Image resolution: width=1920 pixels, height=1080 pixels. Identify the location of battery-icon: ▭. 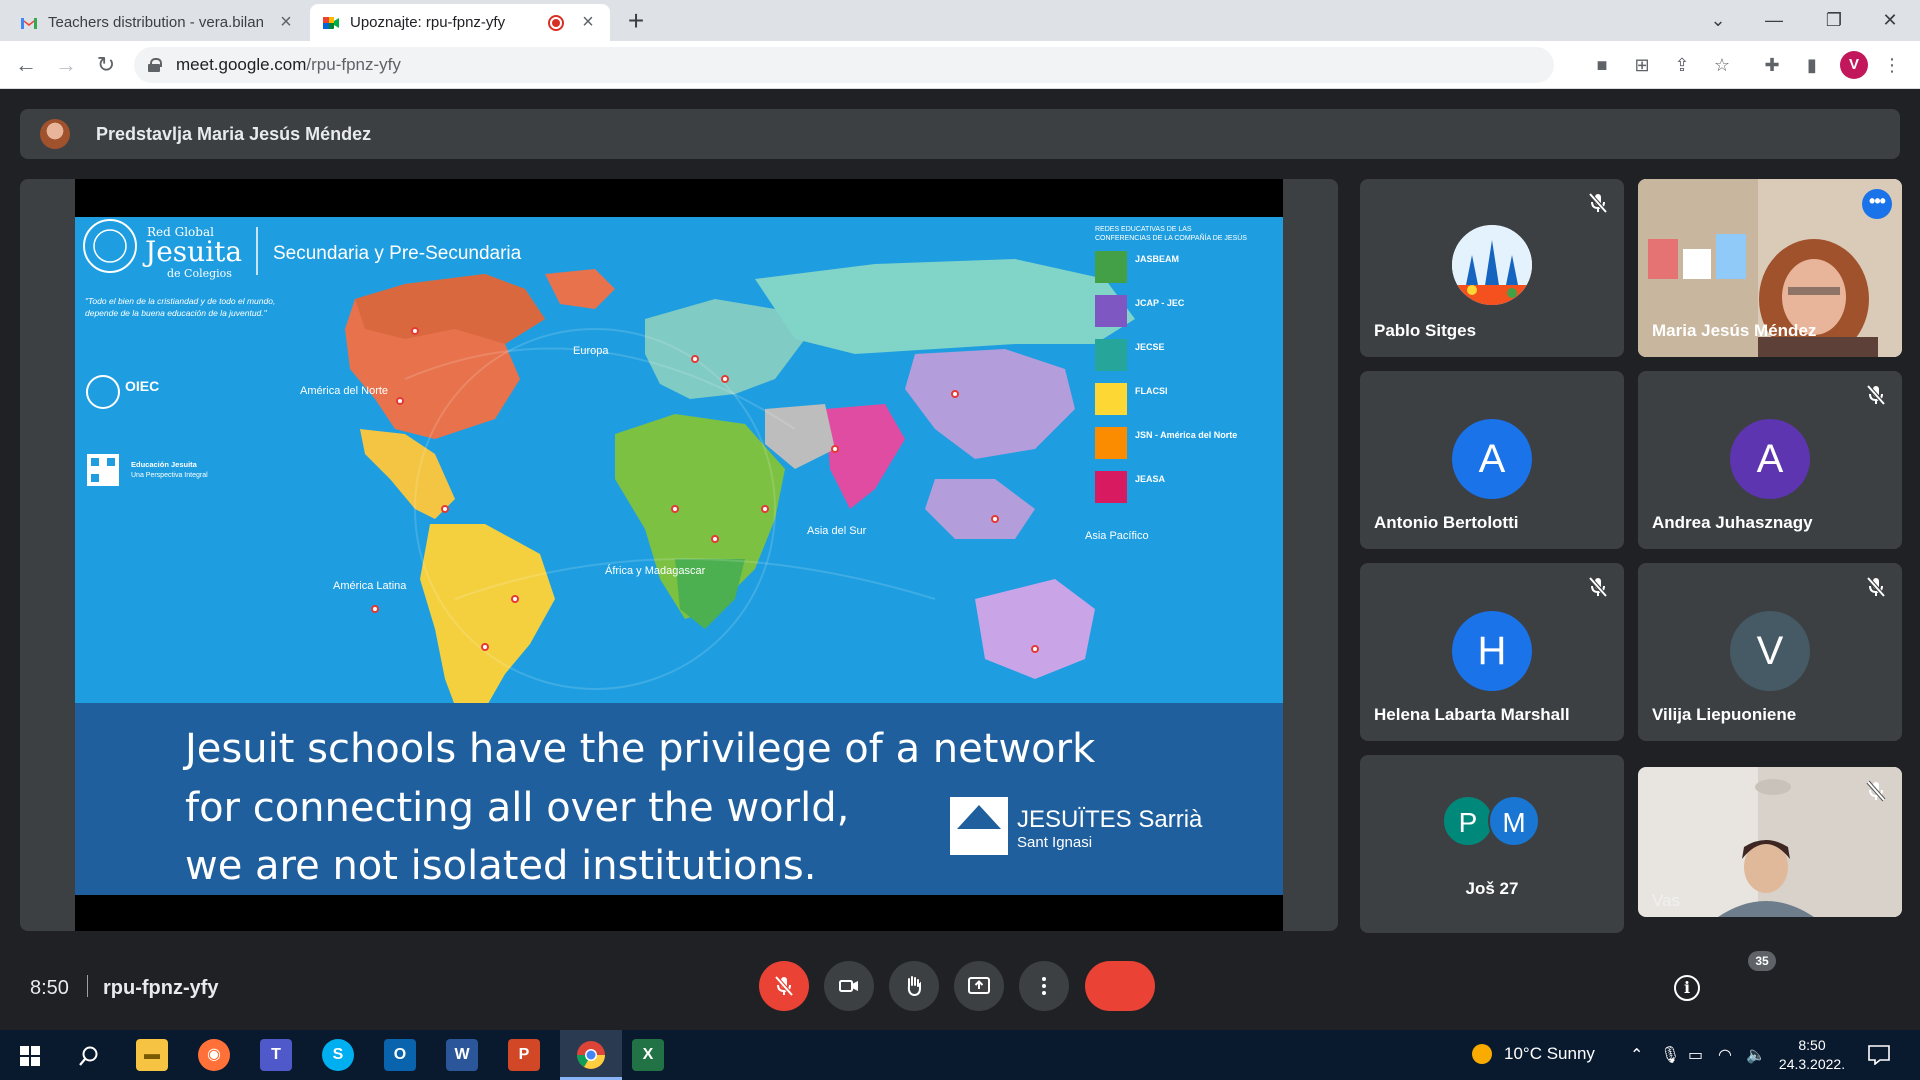
(1695, 1055).